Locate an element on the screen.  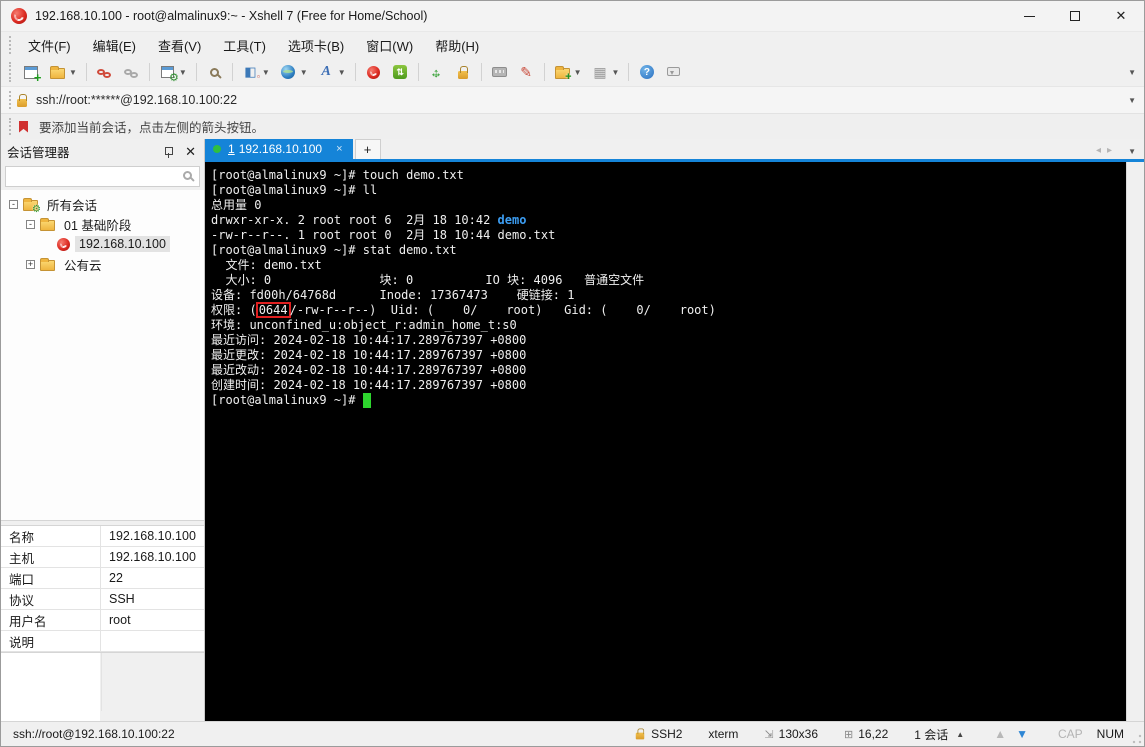
new-folder-button: + ▼ is located at coordinates (568, 72).